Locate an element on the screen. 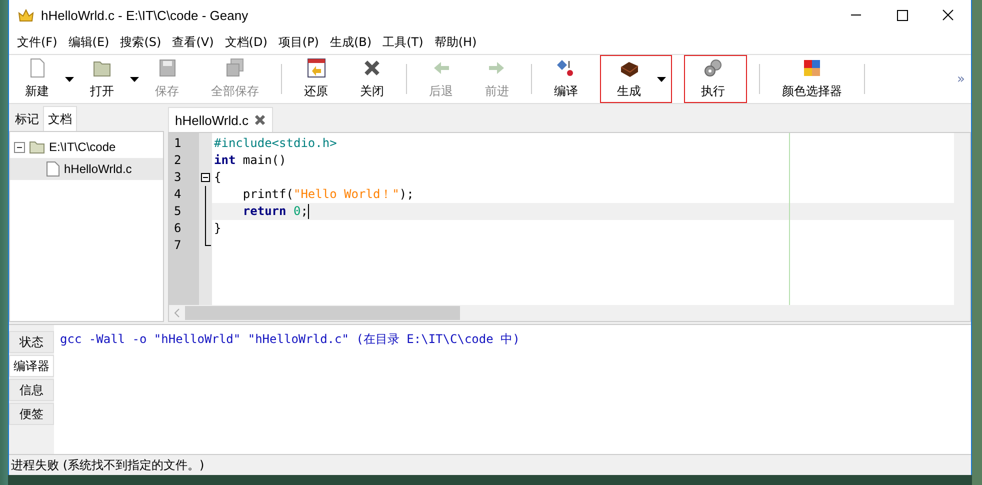 The image size is (982, 485). fold-collapse-icon is located at coordinates (205, 177).